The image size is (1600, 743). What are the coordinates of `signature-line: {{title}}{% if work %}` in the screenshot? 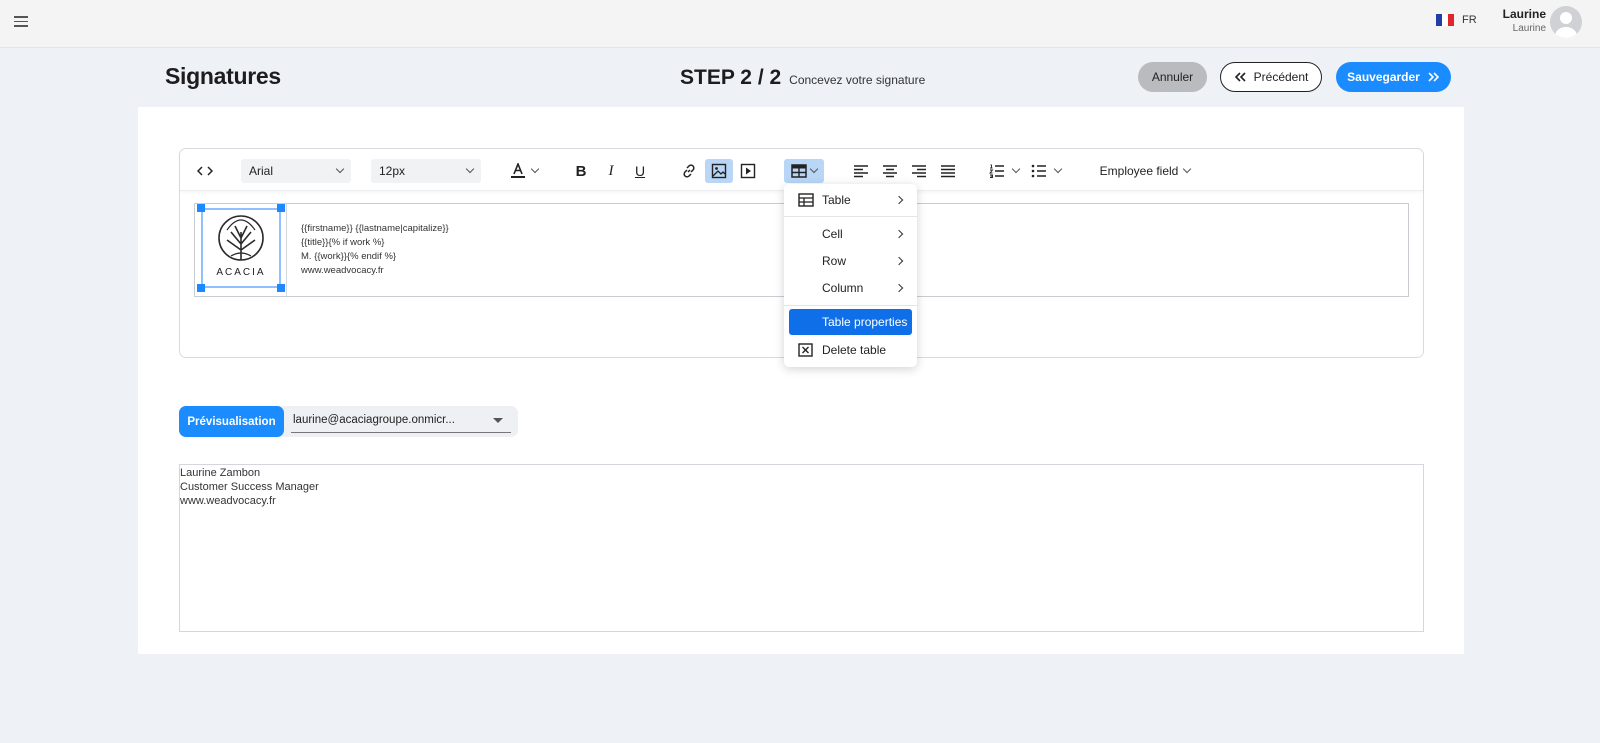 It's located at (343, 242).